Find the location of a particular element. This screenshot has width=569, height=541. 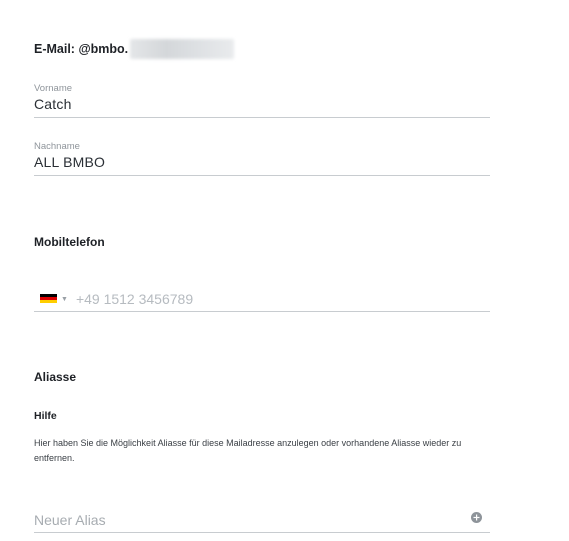

germany-flag-icon is located at coordinates (48, 298).